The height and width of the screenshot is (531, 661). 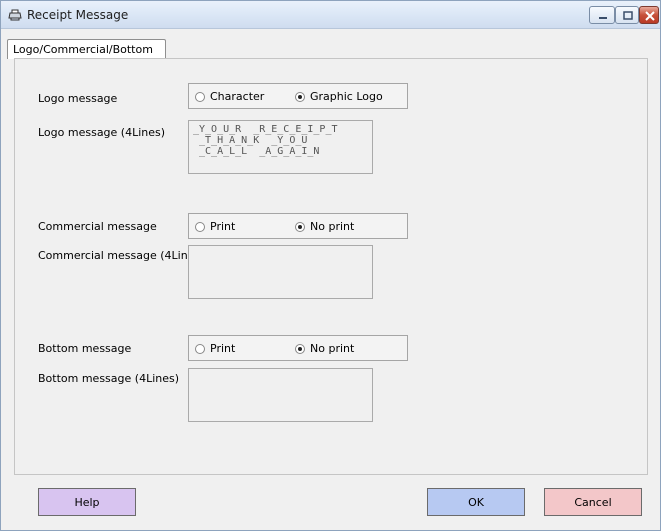 I want to click on commercial-no-print-radio: No print, so click(x=324, y=226).